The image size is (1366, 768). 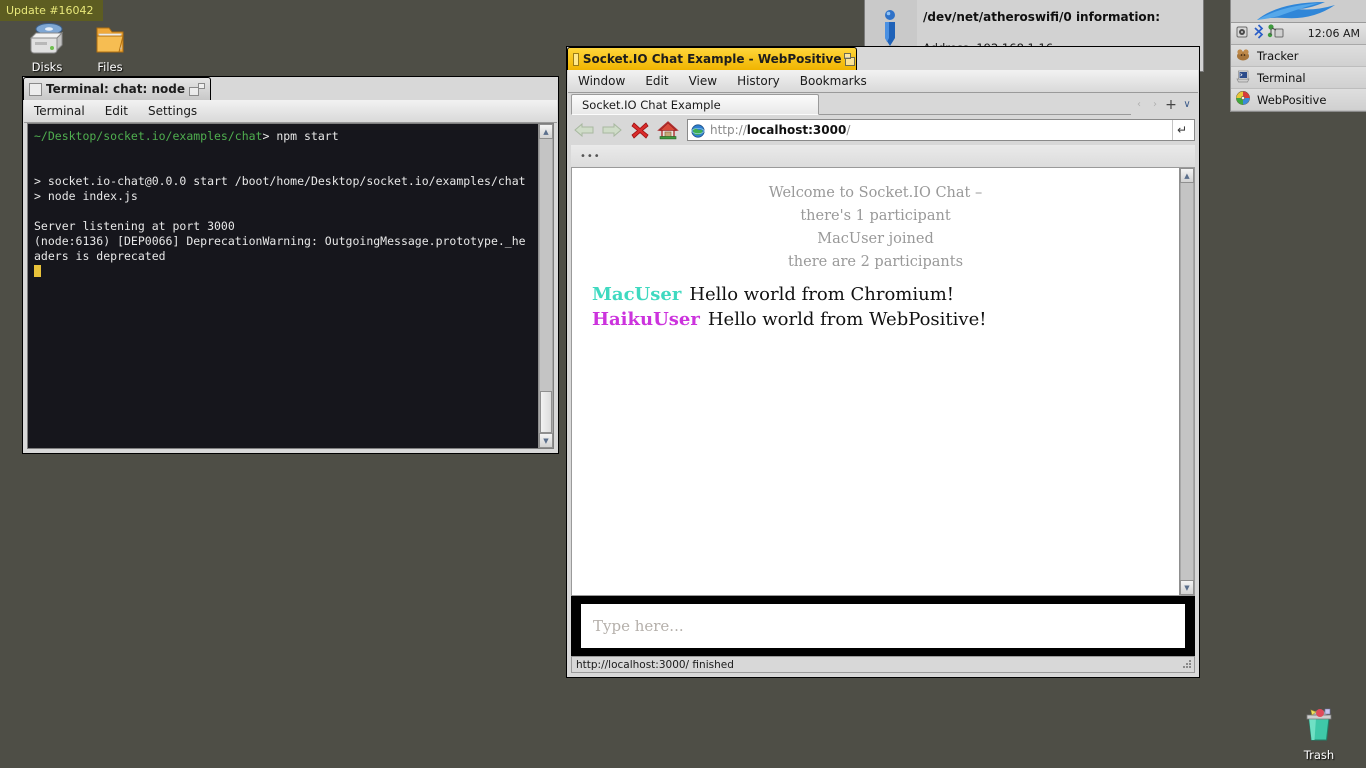 I want to click on chat-message: MacUser Hello world from Chromium!, so click(x=875, y=294).